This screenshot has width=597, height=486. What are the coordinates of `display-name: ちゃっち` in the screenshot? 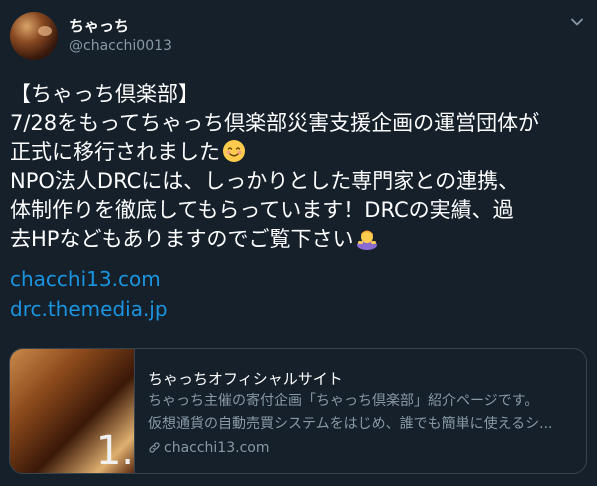 It's located at (99, 25).